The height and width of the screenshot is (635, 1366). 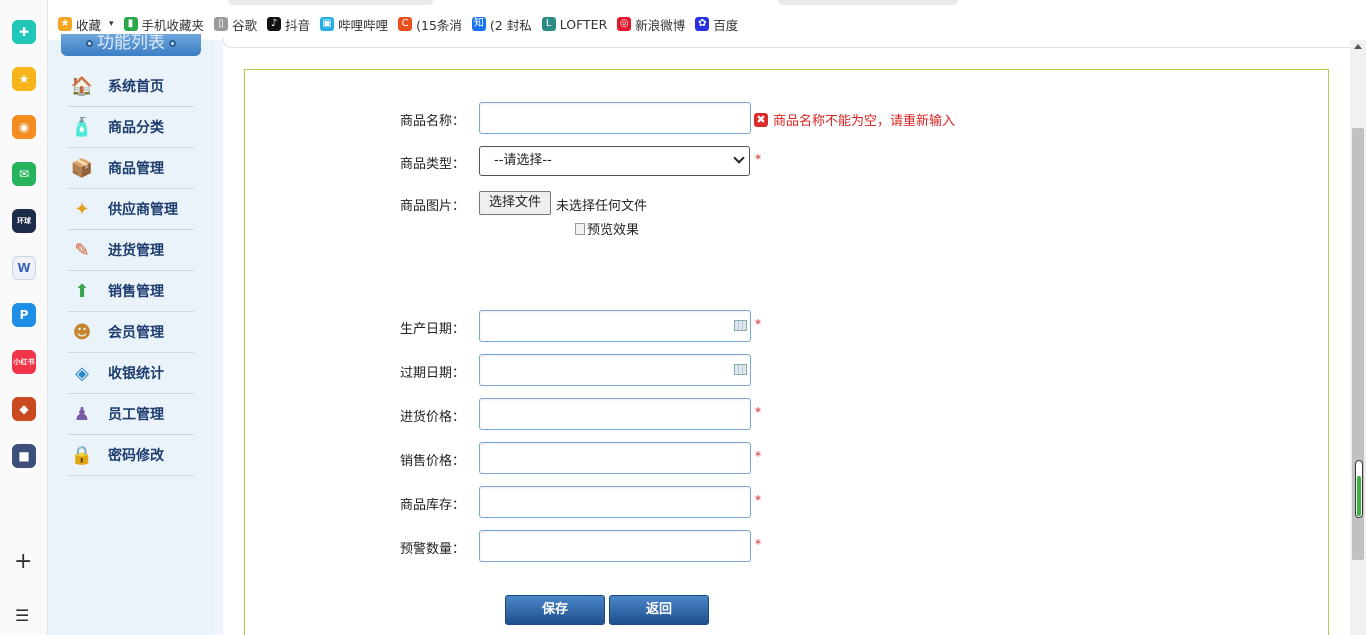 What do you see at coordinates (1358, 46) in the screenshot?
I see `scroll-up-arrow-icon` at bounding box center [1358, 46].